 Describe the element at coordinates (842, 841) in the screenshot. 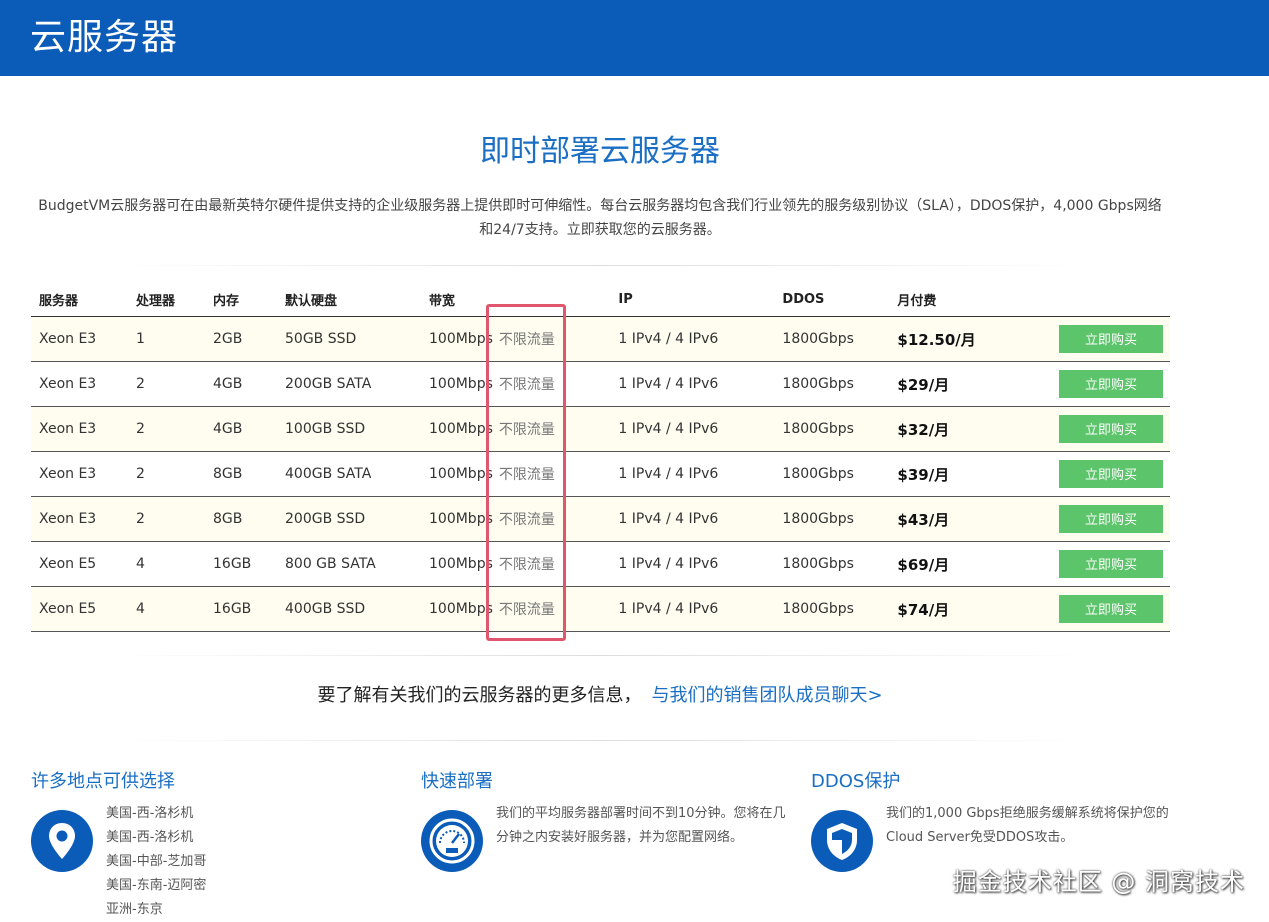

I see `shield-icon` at that location.